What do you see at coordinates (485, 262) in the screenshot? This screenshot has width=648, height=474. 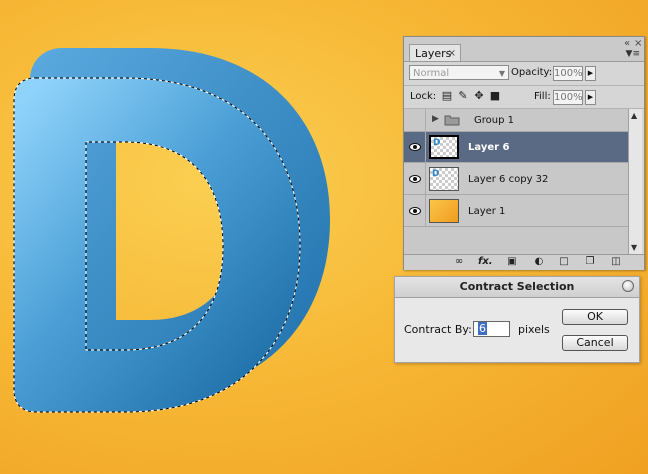 I see `fx-icon: fx.` at bounding box center [485, 262].